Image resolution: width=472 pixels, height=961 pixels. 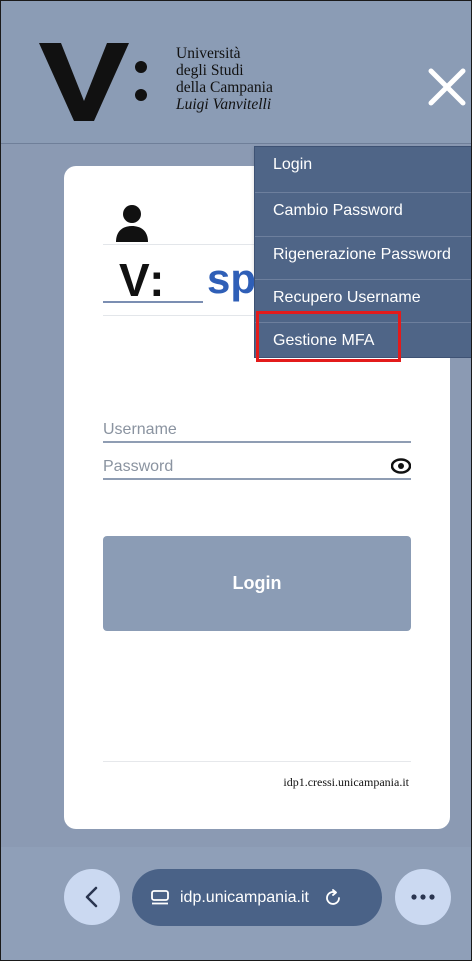 What do you see at coordinates (363, 297) in the screenshot?
I see `menu-item-recupero-username: Recupero Username` at bounding box center [363, 297].